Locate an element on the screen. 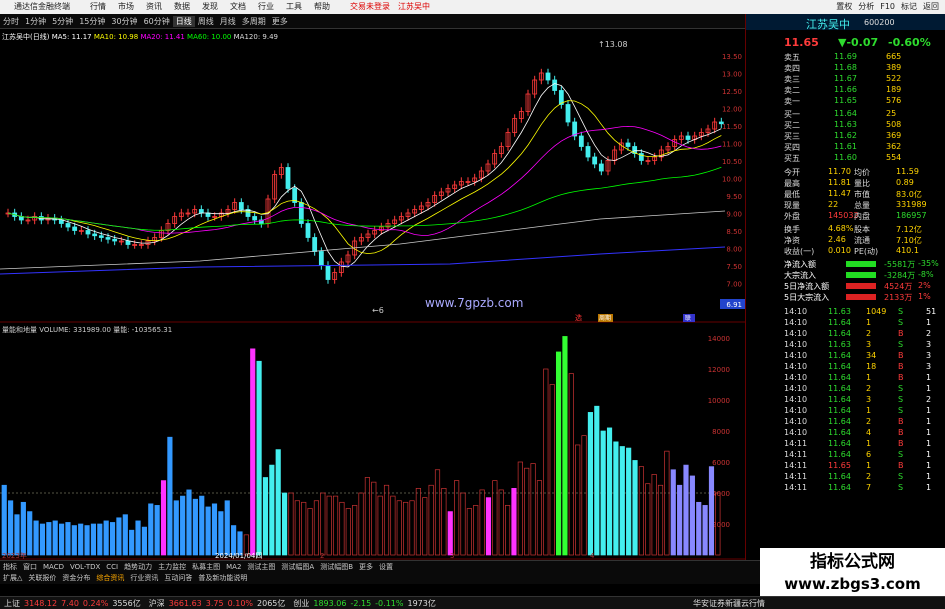  period-0: 分时 is located at coordinates (11, 21).